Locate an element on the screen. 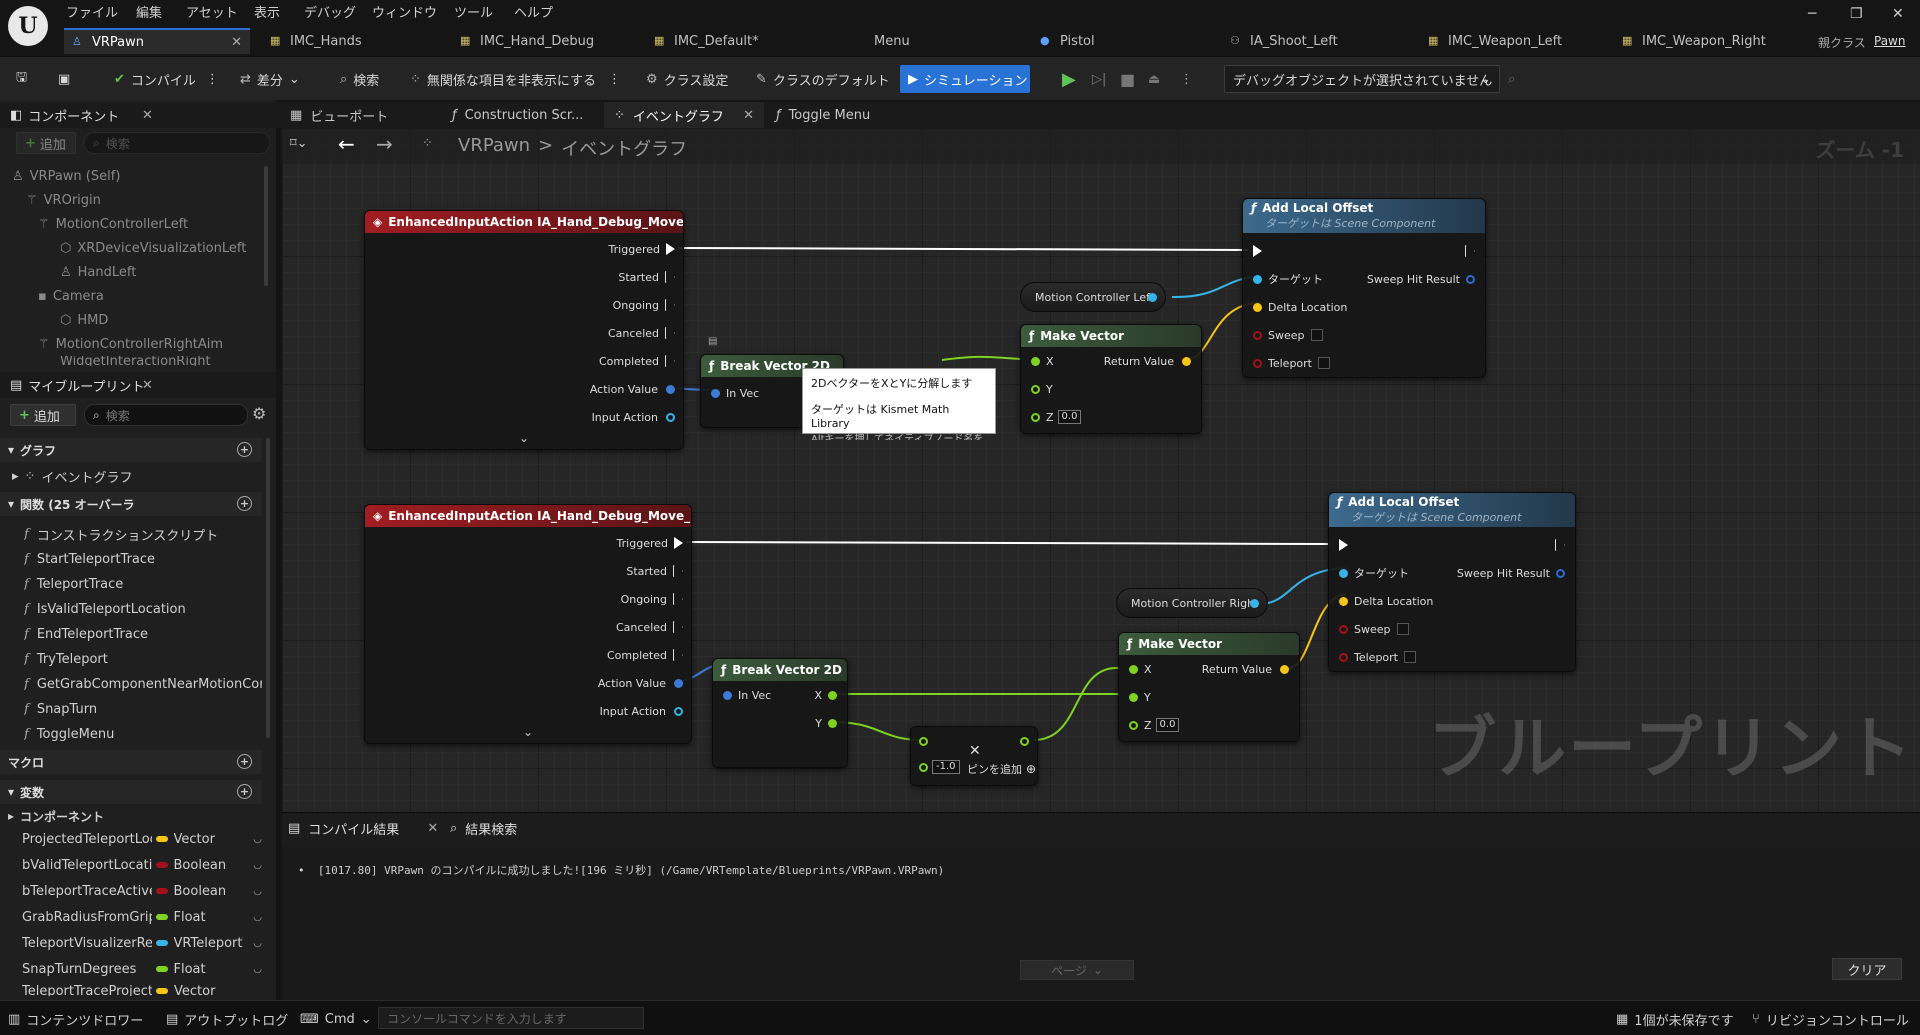  add-variable-icon: + is located at coordinates (244, 791).